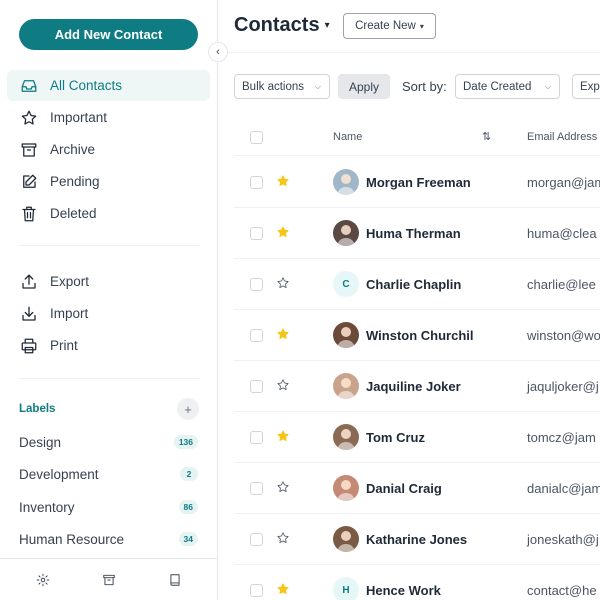 The height and width of the screenshot is (600, 600). I want to click on sidebar-item-import: Import, so click(108, 313).